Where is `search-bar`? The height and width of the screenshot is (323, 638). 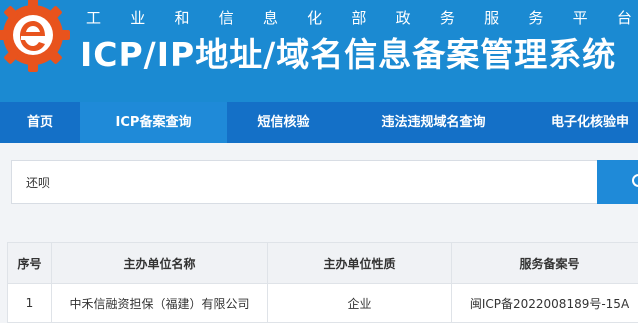
search-bar is located at coordinates (324, 182).